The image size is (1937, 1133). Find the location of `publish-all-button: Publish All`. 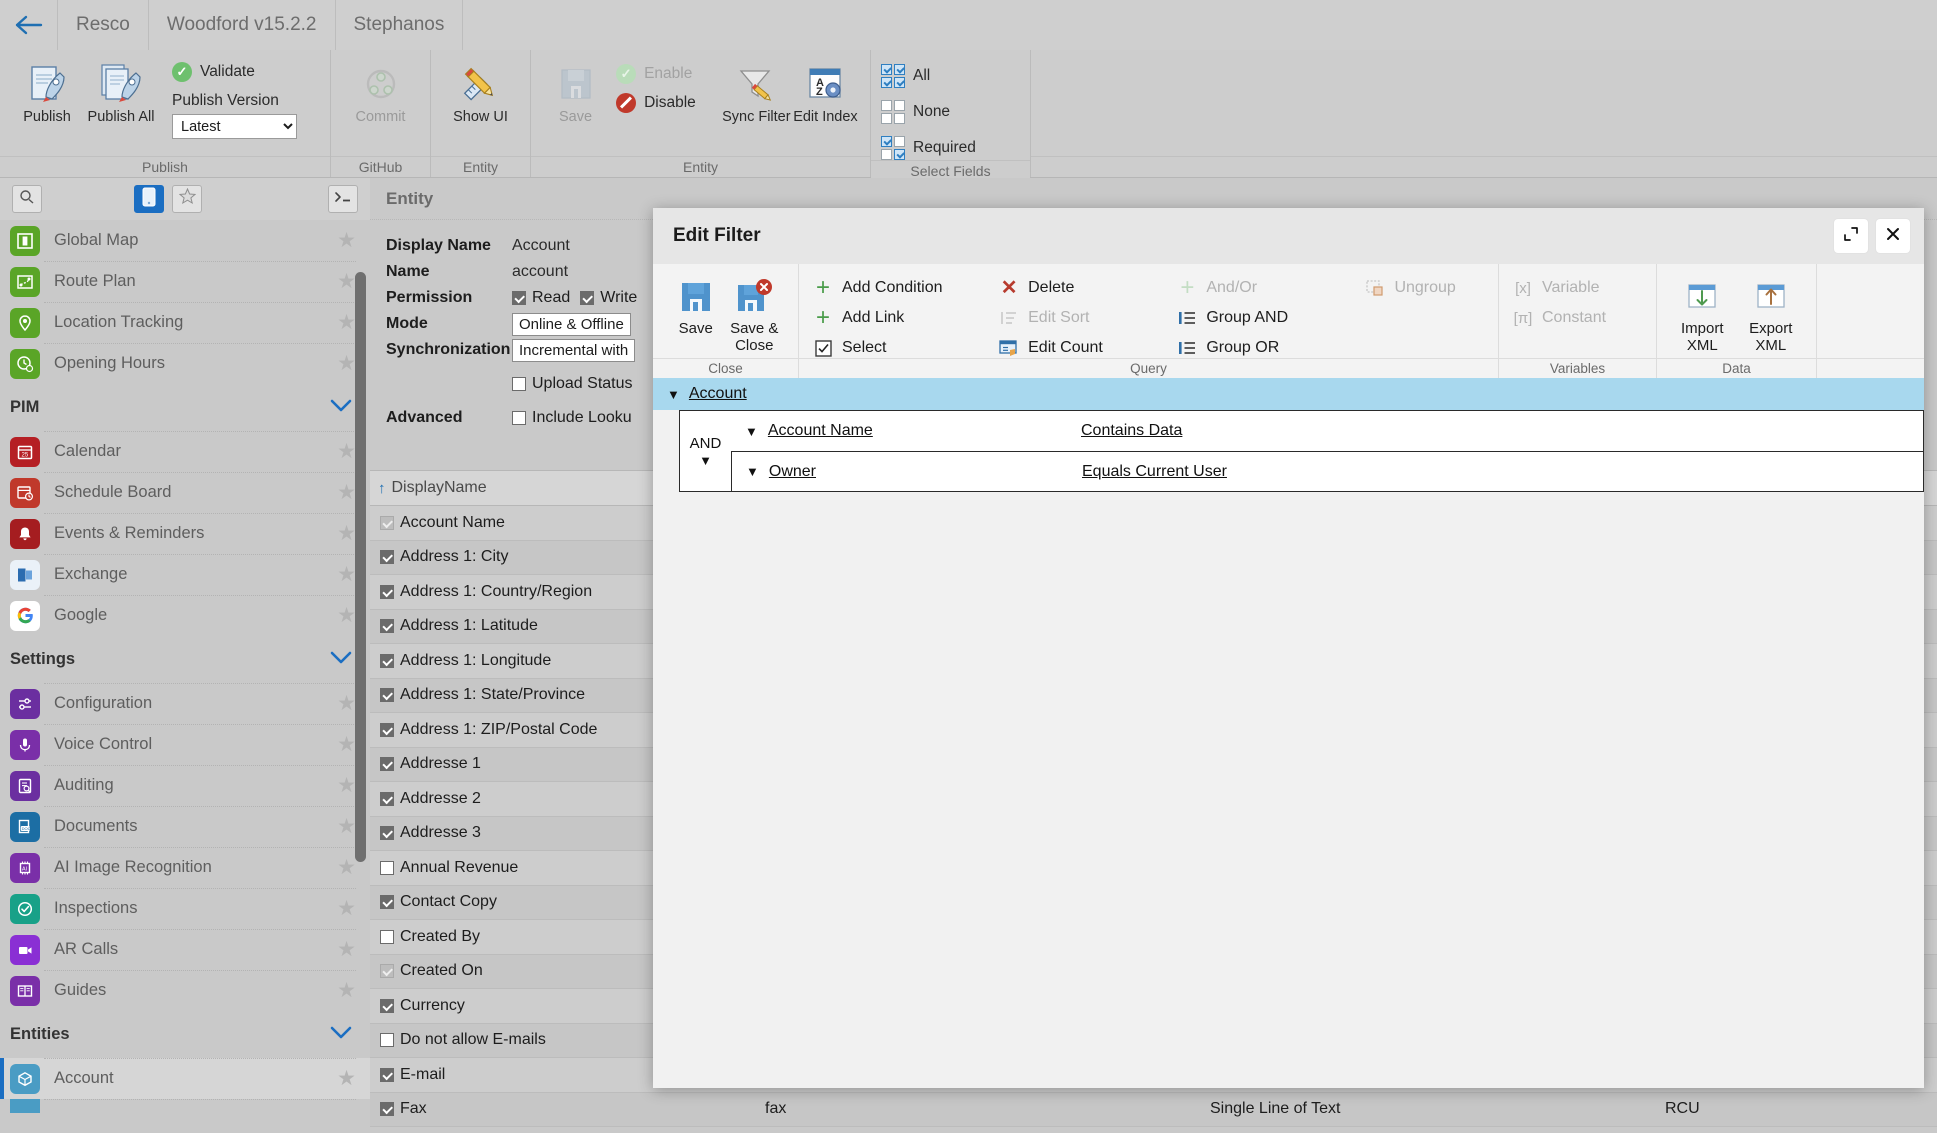

publish-all-button: Publish All is located at coordinates (121, 91).